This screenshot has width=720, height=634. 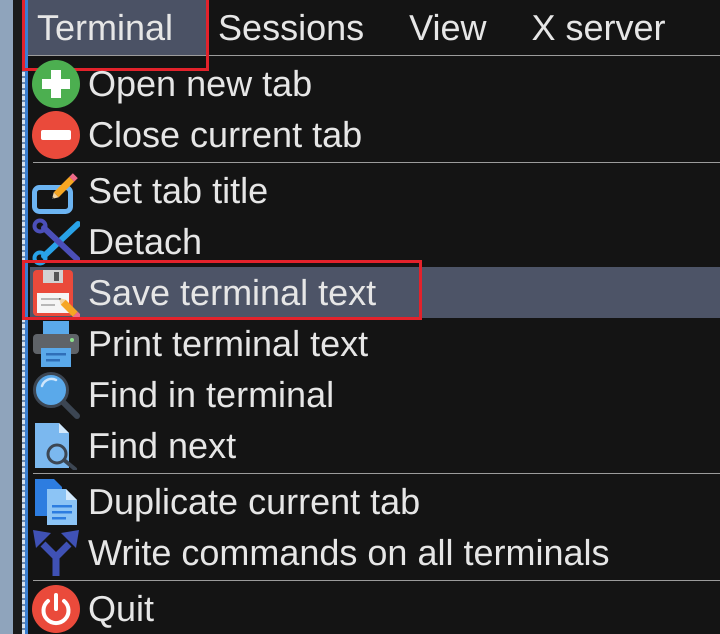 What do you see at coordinates (375, 241) in the screenshot?
I see `menu-item: Detach` at bounding box center [375, 241].